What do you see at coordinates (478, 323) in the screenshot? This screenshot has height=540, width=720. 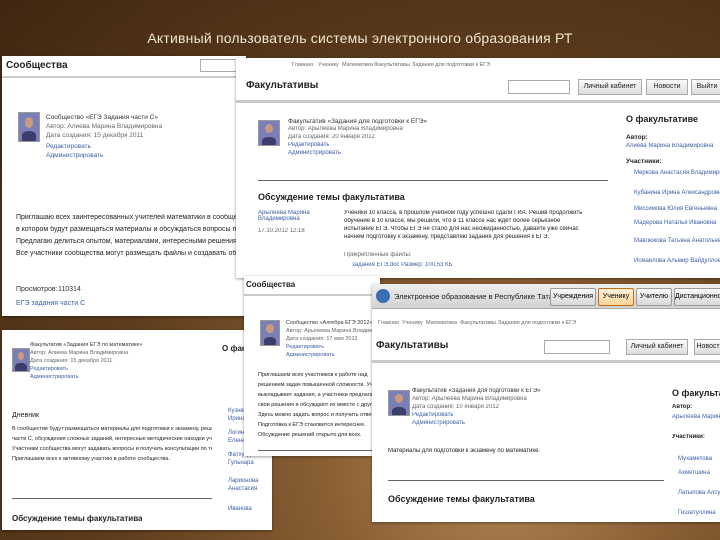 I see `front-breadcrumb: Факультативы` at bounding box center [478, 323].